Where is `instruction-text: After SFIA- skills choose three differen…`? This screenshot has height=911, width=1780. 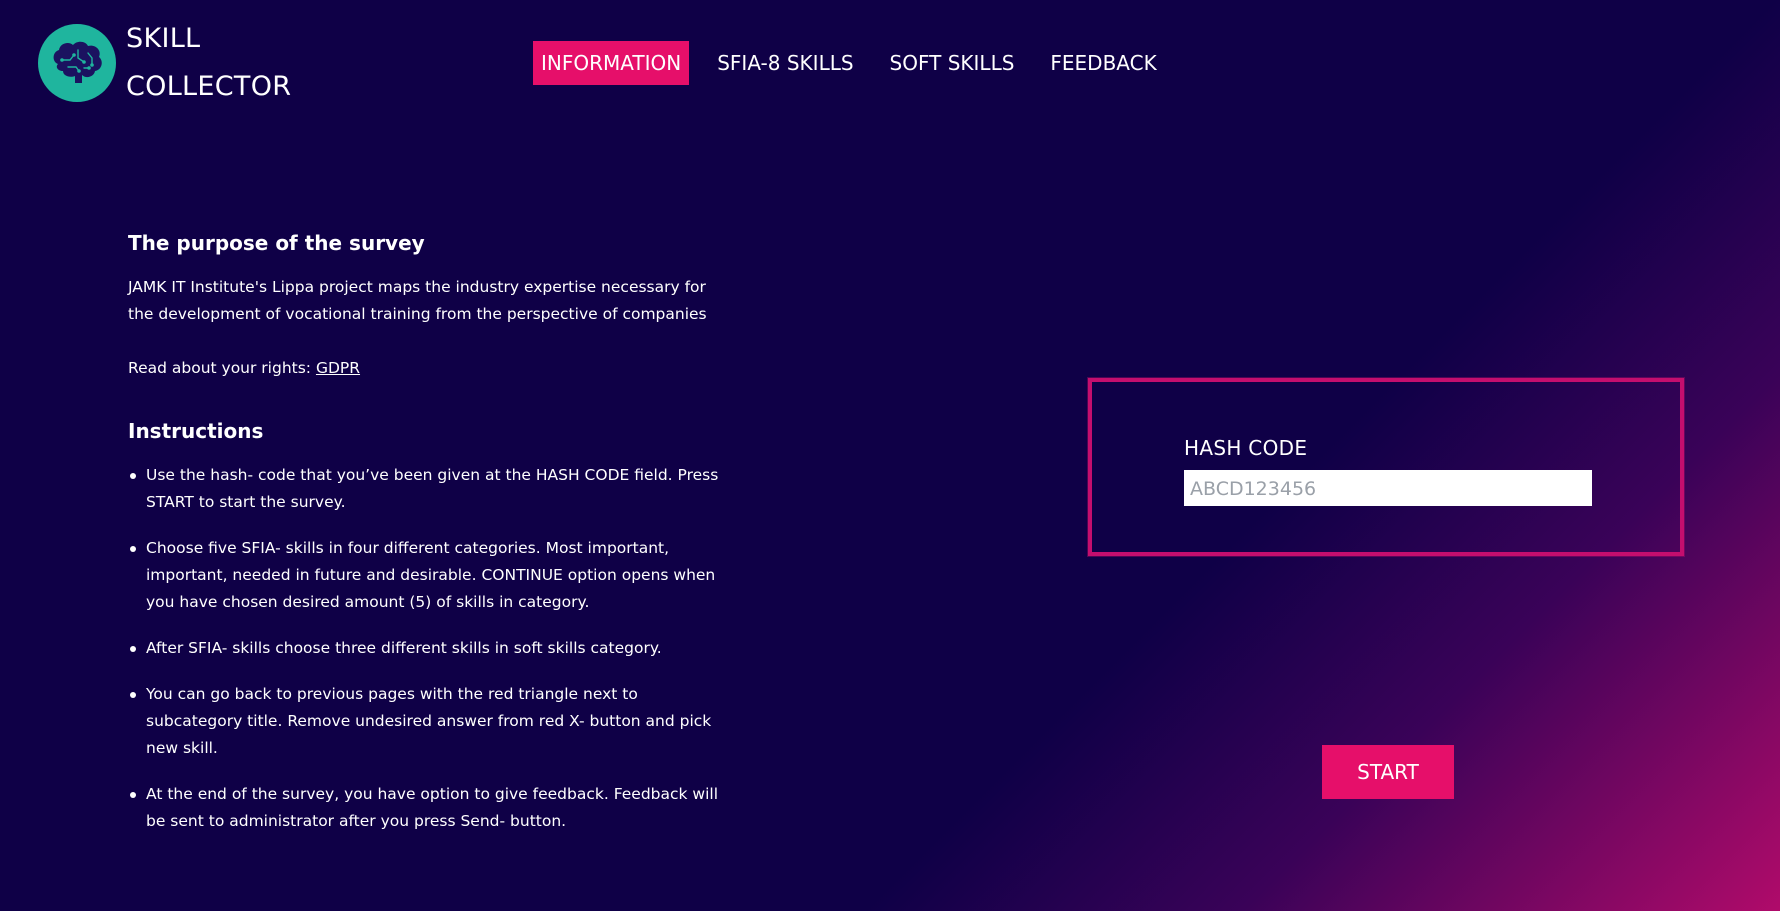 instruction-text: After SFIA- skills choose three differen… is located at coordinates (404, 648).